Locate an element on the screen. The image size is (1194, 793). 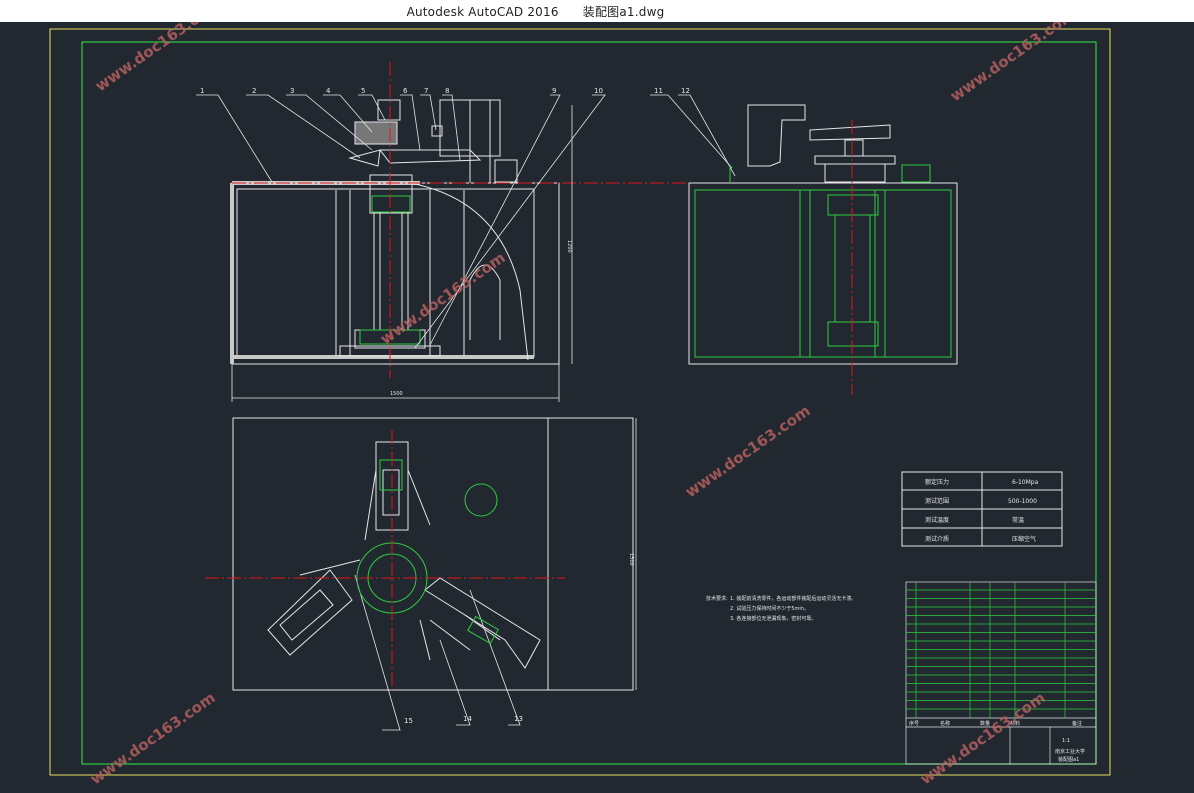
window-title: Autodesk AutoCAD 2016 装配图a1.dwg is located at coordinates (535, 11).